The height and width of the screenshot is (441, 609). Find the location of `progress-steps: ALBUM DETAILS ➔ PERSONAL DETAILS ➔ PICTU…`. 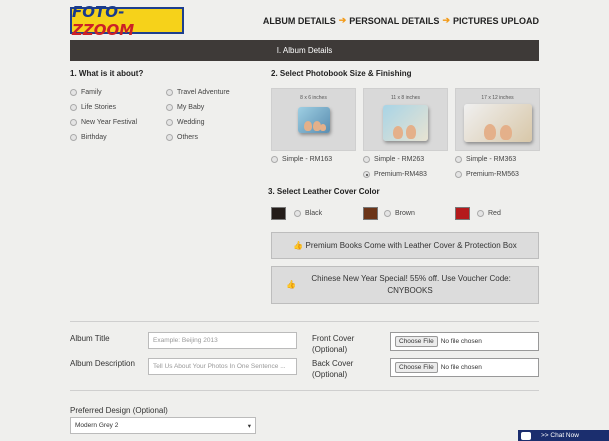

progress-steps: ALBUM DETAILS ➔ PERSONAL DETAILS ➔ PICTU… is located at coordinates (401, 20).